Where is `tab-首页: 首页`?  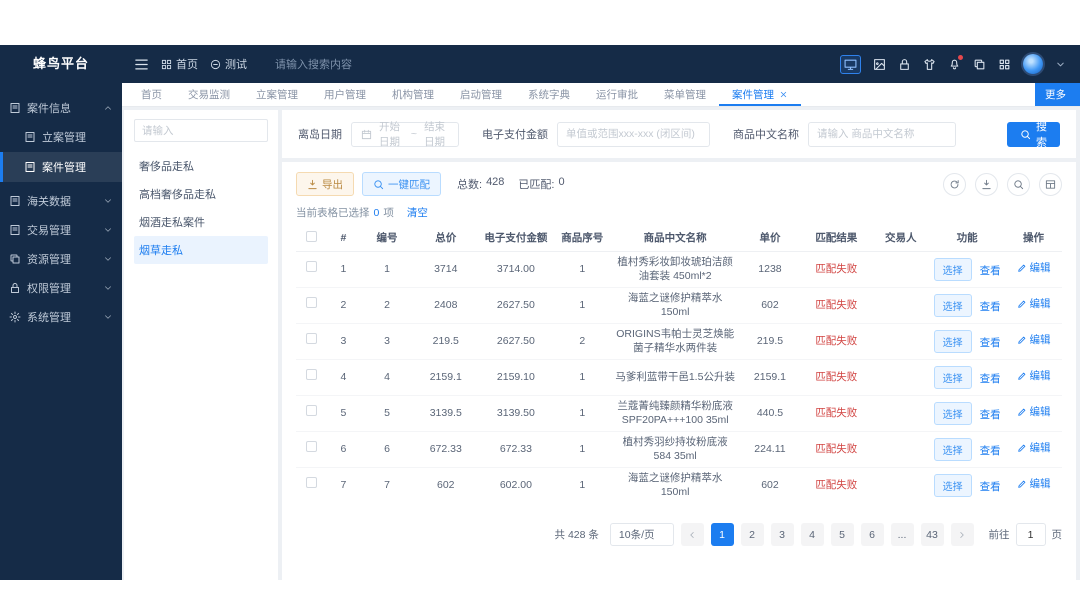
tab-首页: 首页 is located at coordinates (151, 94).